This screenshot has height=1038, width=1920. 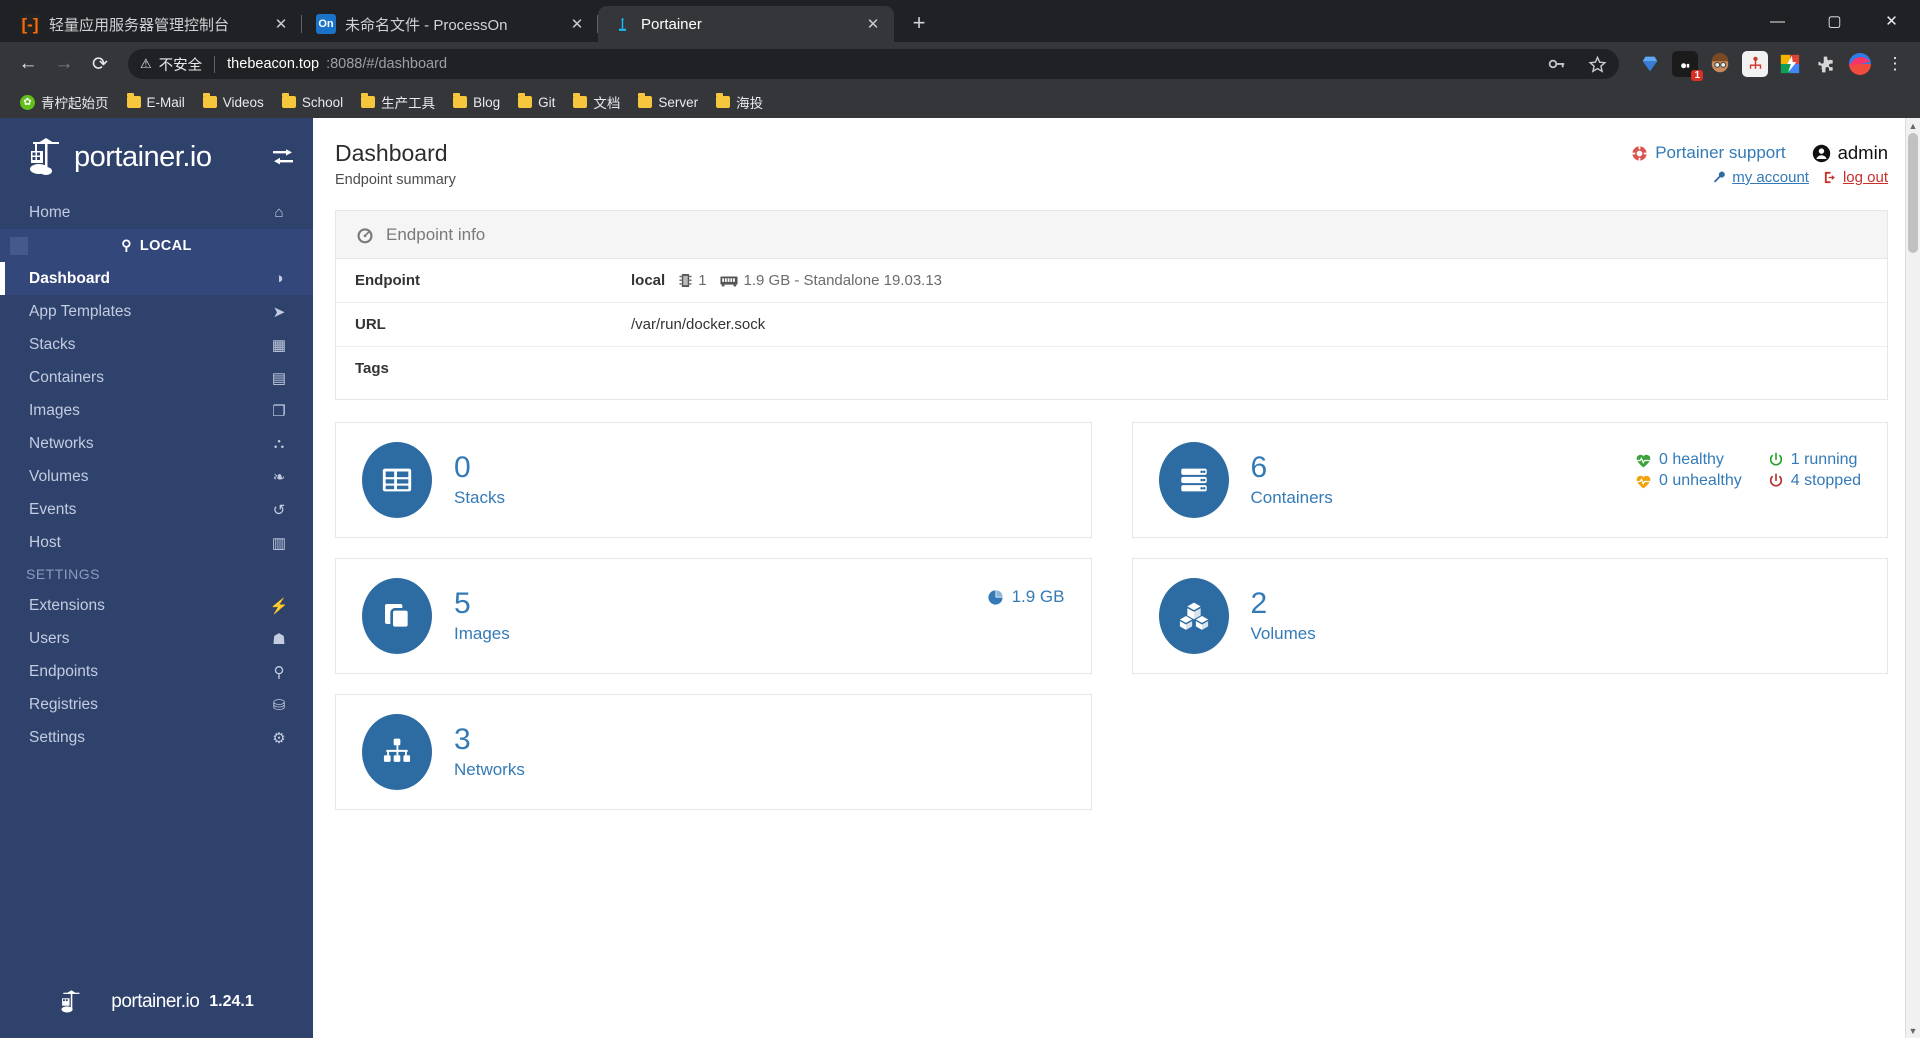 I want to click on bookmark-item: Videos, so click(x=233, y=102).